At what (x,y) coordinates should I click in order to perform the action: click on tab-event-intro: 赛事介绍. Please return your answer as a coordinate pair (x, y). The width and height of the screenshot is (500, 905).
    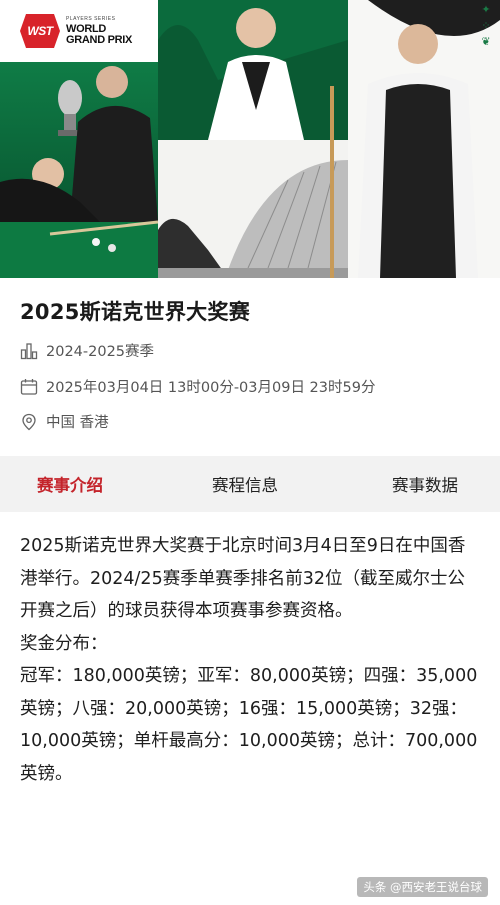
    Looking at the image, I should click on (70, 484).